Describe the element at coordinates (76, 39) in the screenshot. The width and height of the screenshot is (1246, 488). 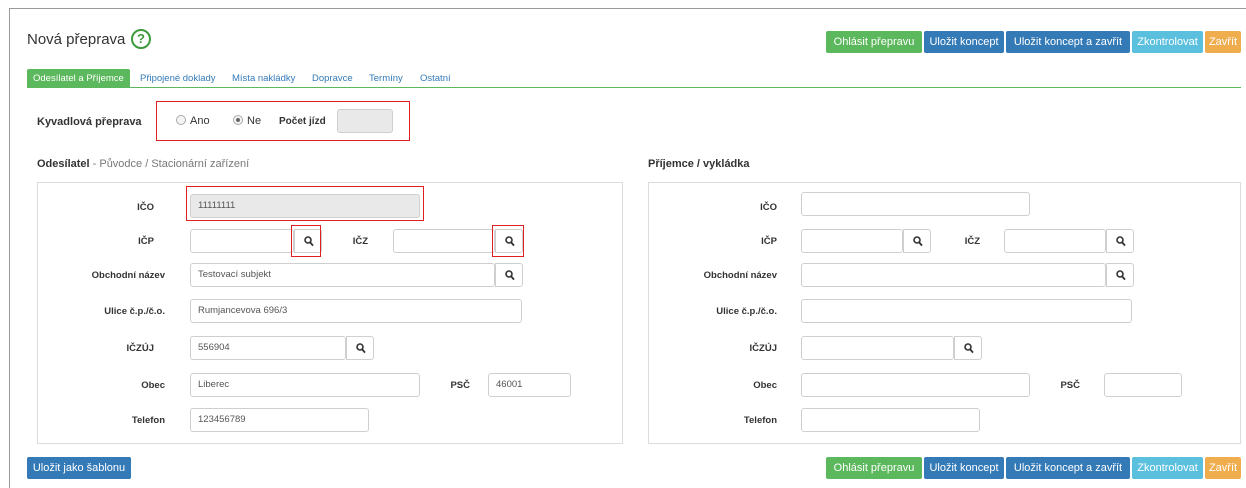
I see `page-title: Nová přeprava` at that location.